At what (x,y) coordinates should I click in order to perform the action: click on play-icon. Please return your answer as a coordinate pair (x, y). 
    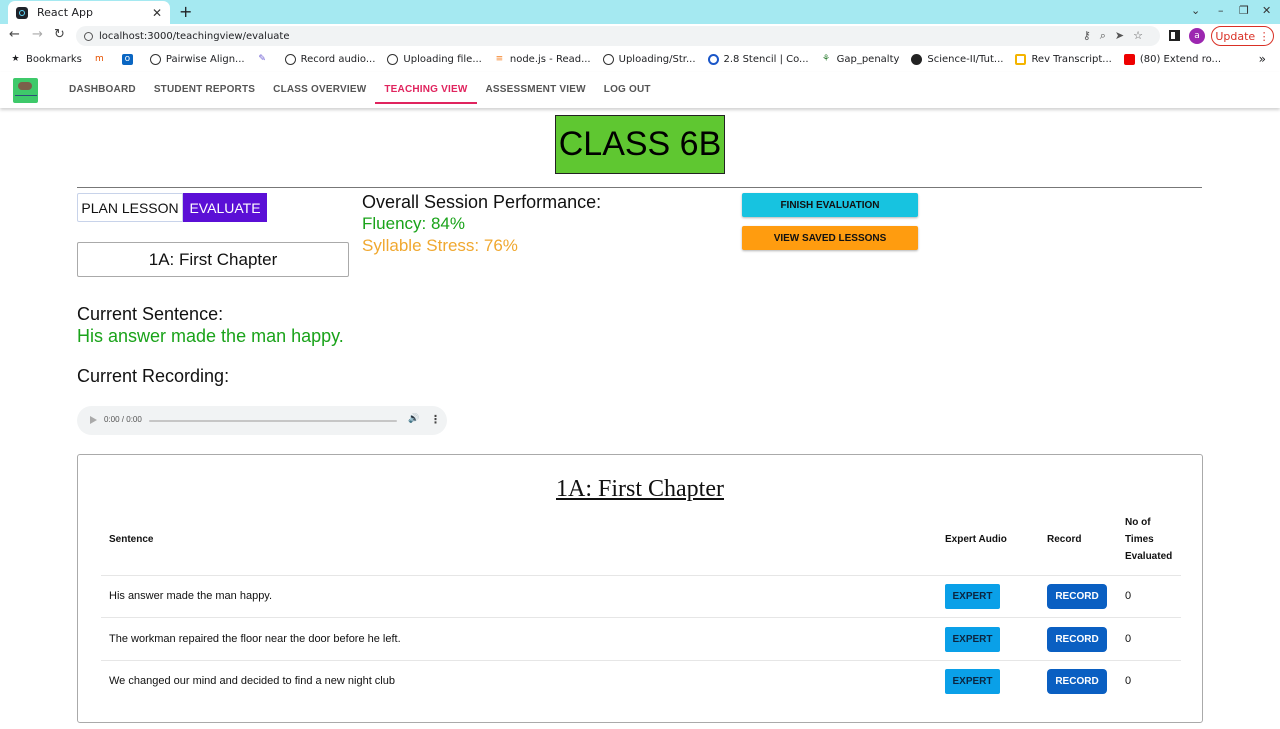
    Looking at the image, I should click on (93, 420).